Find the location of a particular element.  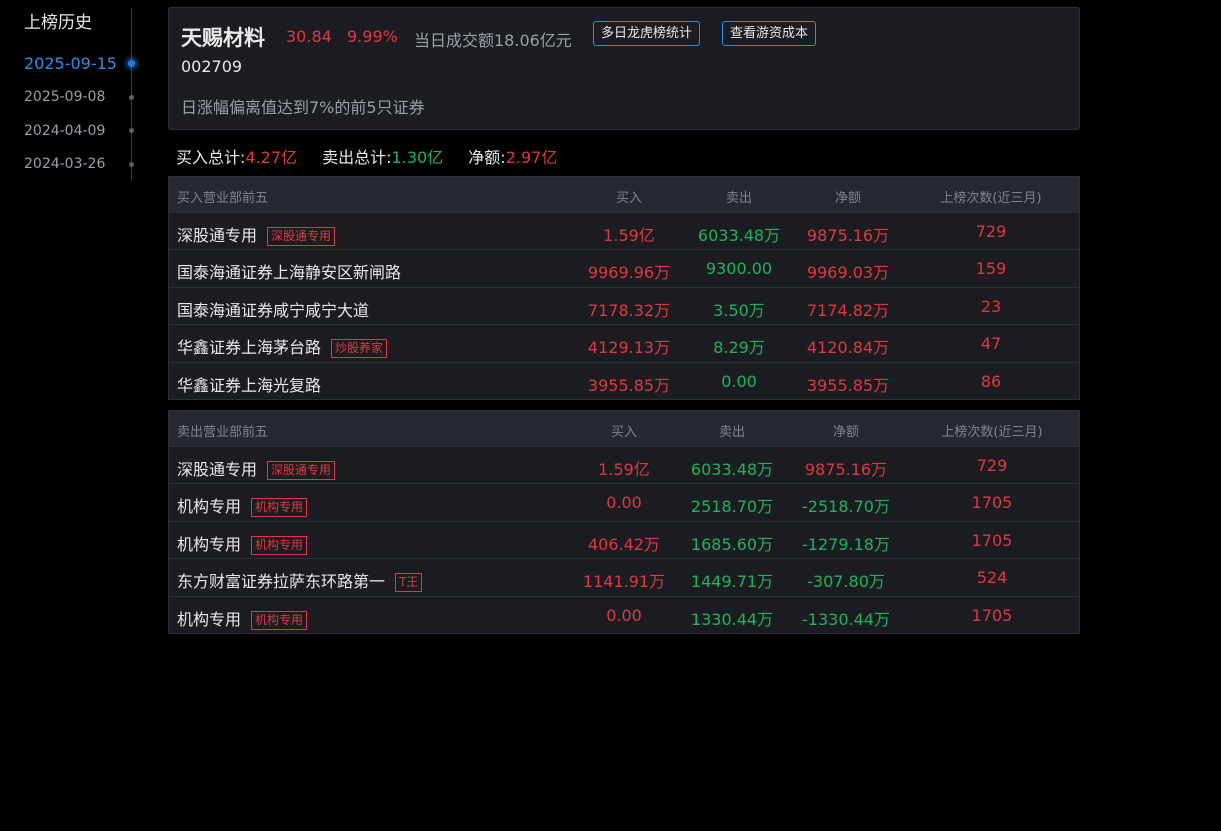

table-row: 国泰海通证券咸宁咸宁大道 7178.32万 3.50万 7174.82万 23 is located at coordinates (624, 305).